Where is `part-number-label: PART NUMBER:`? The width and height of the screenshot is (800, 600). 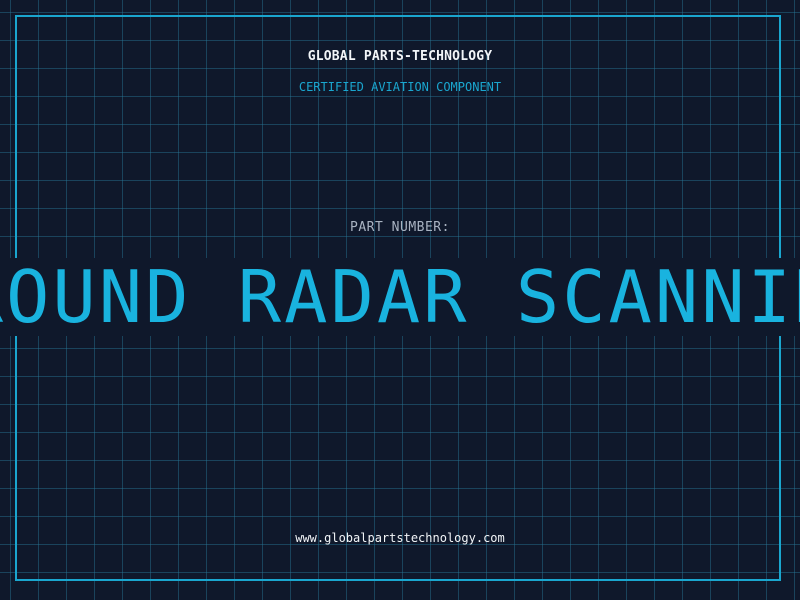
part-number-label: PART NUMBER: is located at coordinates (400, 227).